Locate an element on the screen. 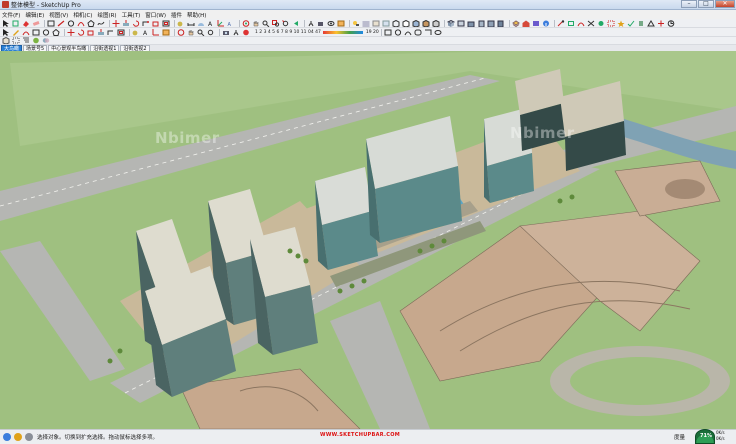  protractor-icon is located at coordinates (201, 23).